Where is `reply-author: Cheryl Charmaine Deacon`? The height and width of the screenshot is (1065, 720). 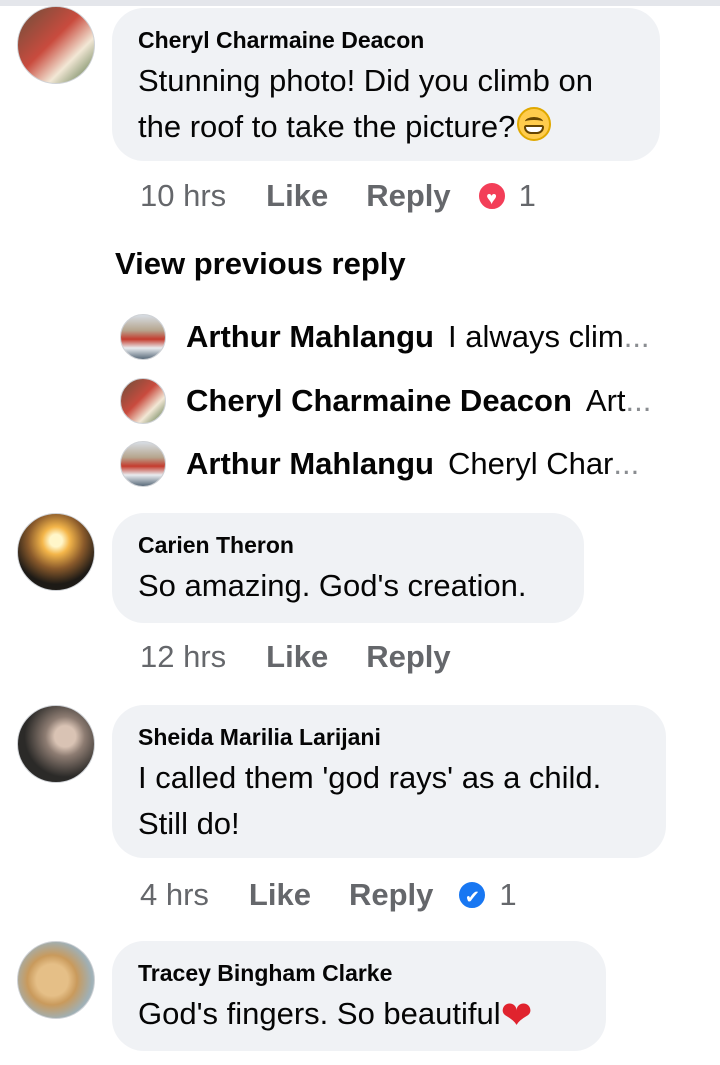
reply-author: Cheryl Charmaine Deacon is located at coordinates (379, 401).